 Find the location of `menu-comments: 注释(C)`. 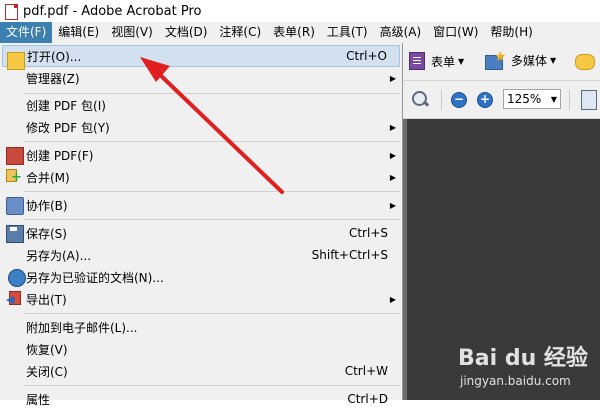

menu-comments: 注释(C) is located at coordinates (240, 32).